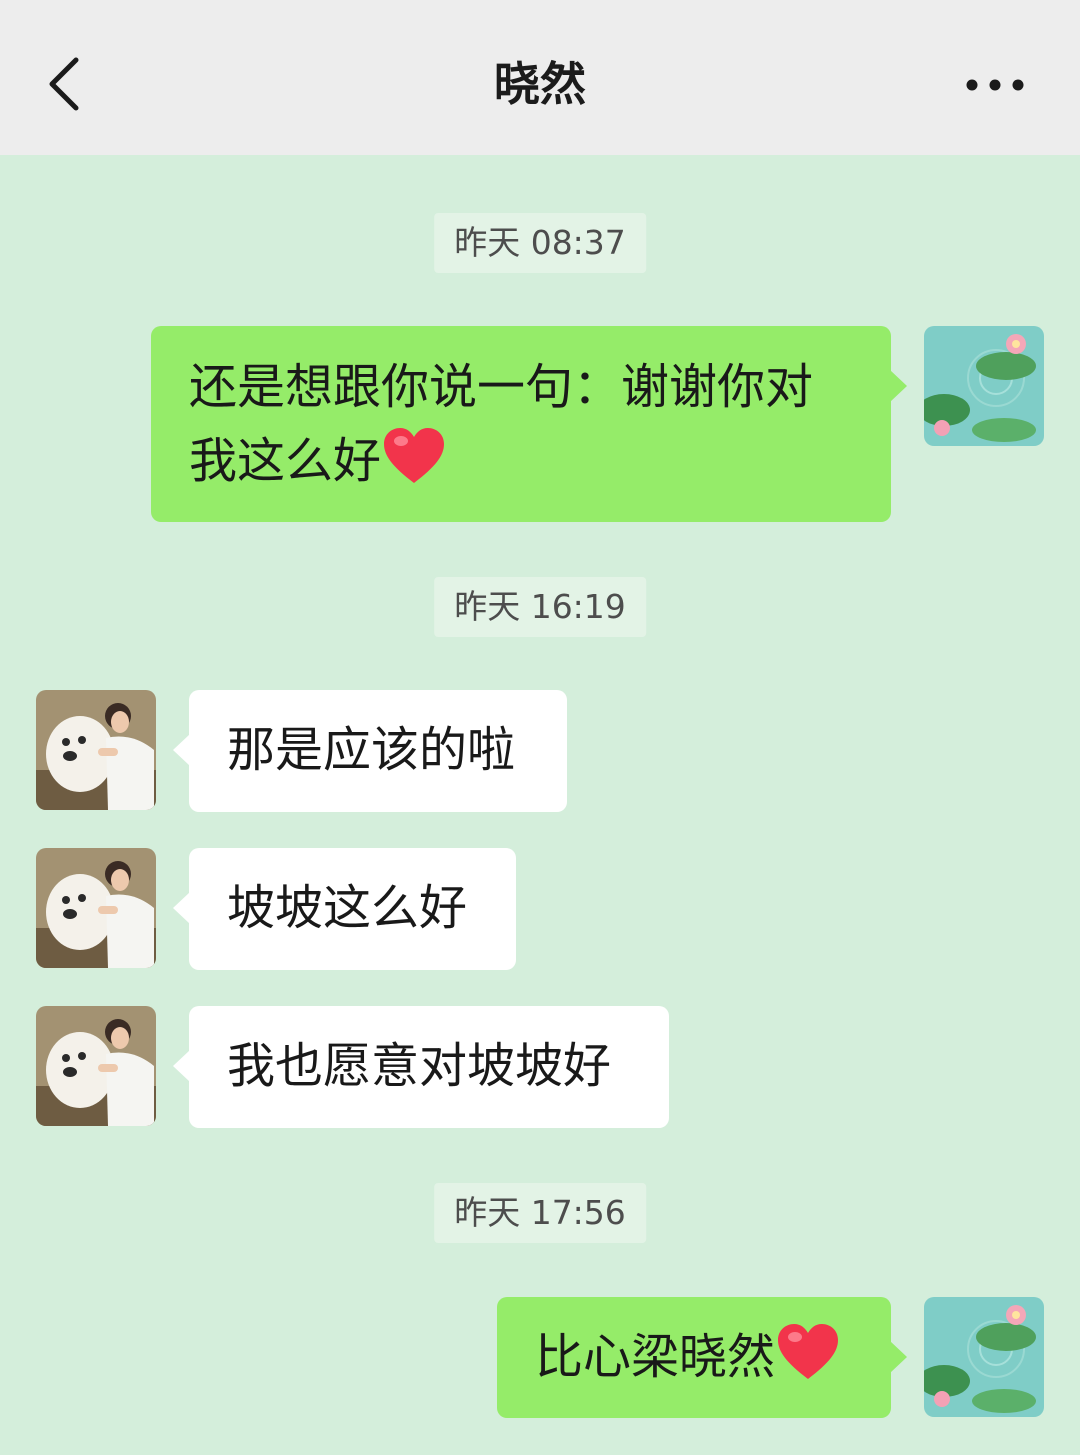 The image size is (1080, 1455). I want to click on incoming-message-bubble: 坡坡这么好, so click(344, 909).